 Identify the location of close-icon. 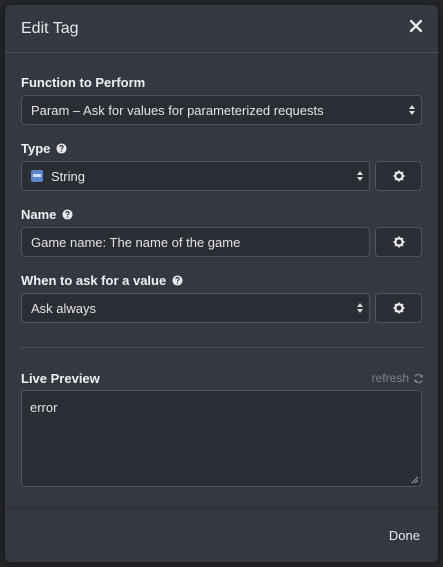
(416, 26).